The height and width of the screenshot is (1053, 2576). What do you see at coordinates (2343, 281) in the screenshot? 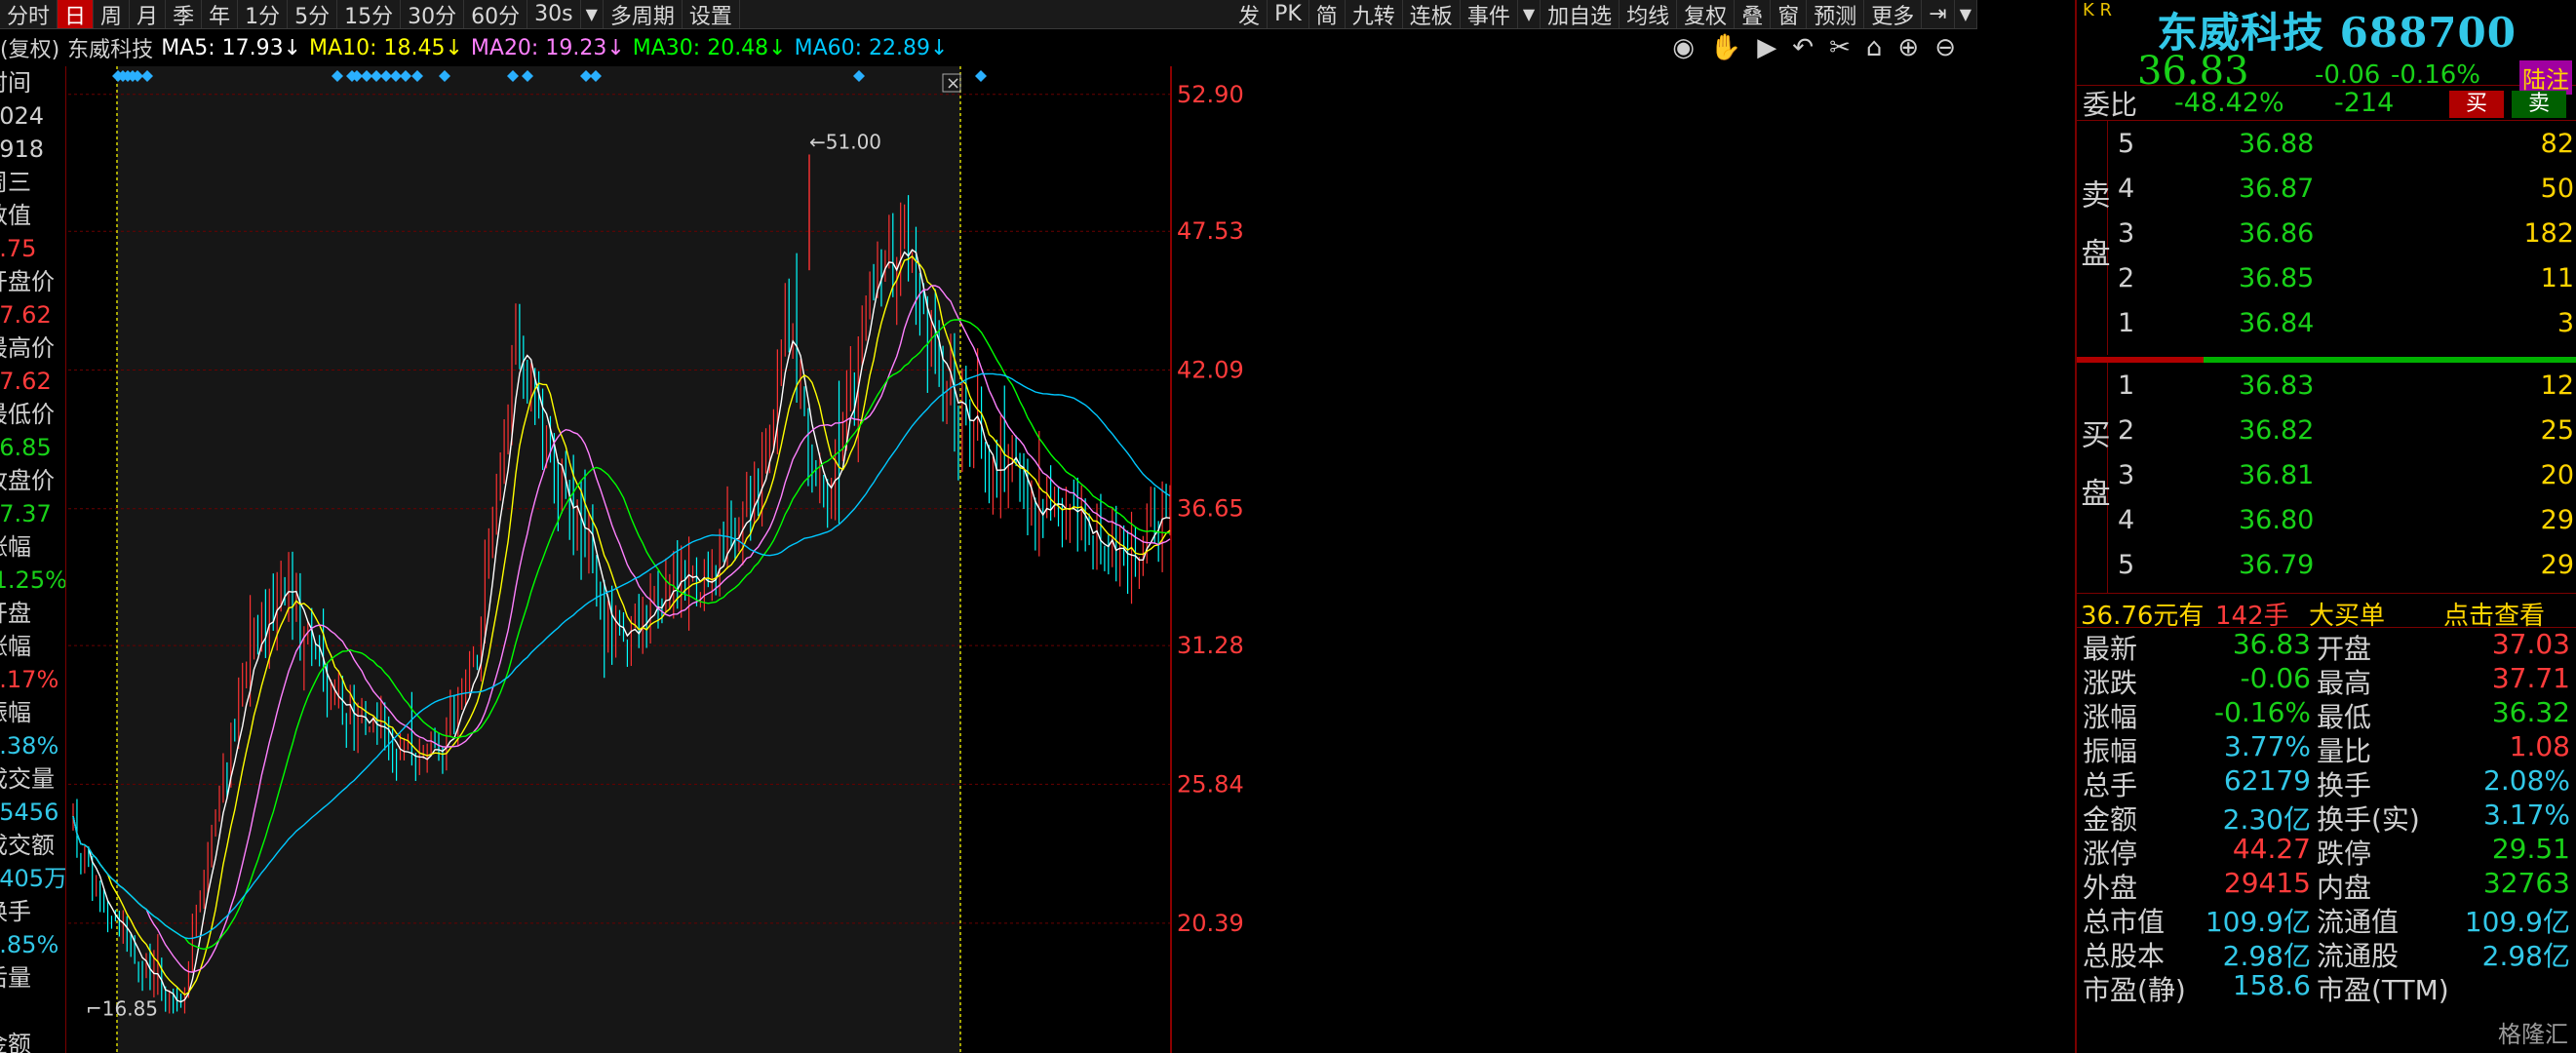
I see `sell-level-4: 2 36.85 11` at bounding box center [2343, 281].